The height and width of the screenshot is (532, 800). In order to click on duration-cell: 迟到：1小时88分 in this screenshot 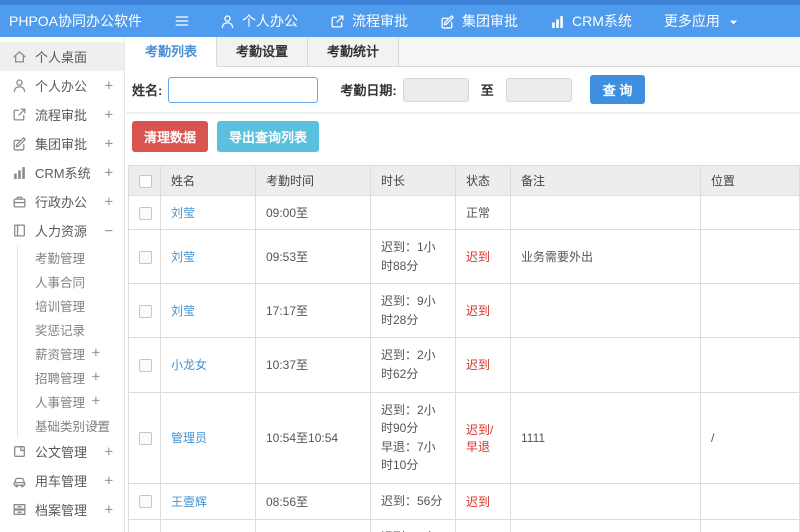, I will do `click(413, 256)`.